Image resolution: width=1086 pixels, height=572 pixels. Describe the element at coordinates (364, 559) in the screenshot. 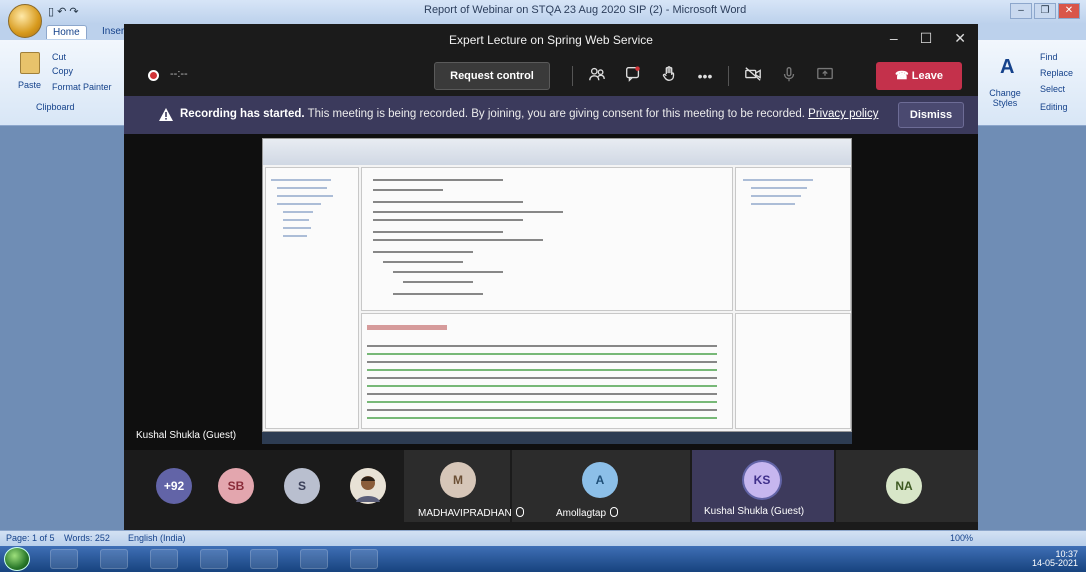

I see `teams-taskbar-icon` at that location.